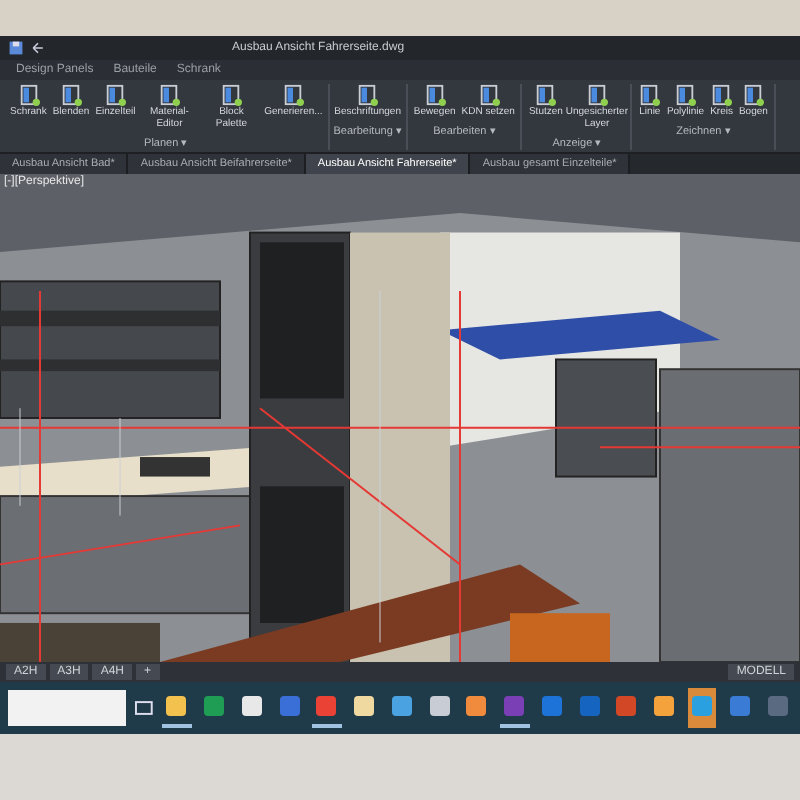  I want to click on app-icon, so click(702, 707).